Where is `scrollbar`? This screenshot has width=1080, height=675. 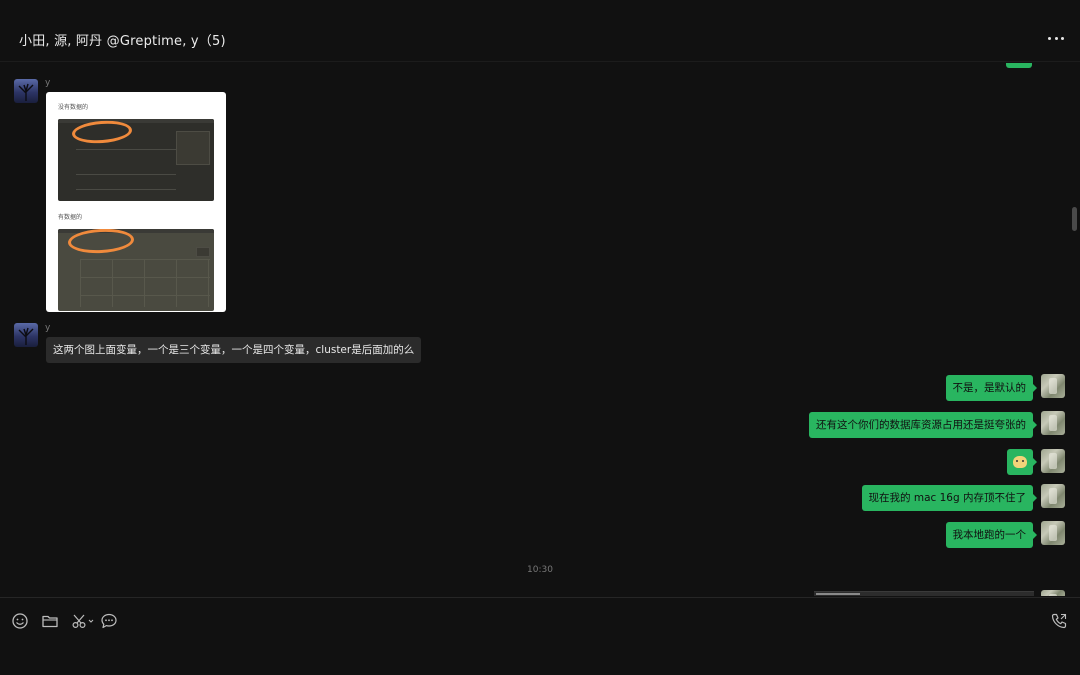 scrollbar is located at coordinates (1074, 219).